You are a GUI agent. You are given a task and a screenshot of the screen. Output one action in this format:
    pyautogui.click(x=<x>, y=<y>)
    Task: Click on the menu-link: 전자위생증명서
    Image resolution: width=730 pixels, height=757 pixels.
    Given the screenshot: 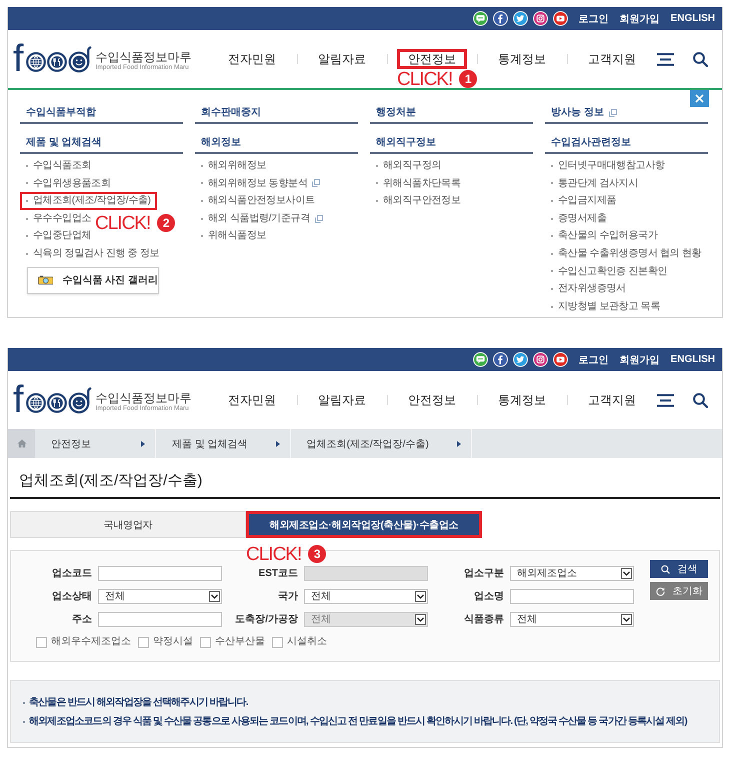 What is the action you would take?
    pyautogui.click(x=588, y=289)
    